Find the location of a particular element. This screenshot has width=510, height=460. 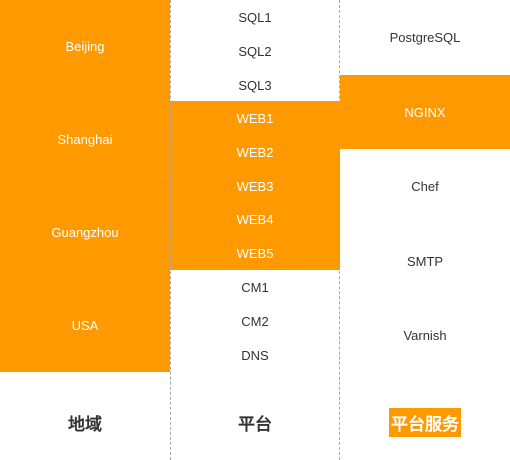

services-column-title: 平台服务 is located at coordinates (425, 422).